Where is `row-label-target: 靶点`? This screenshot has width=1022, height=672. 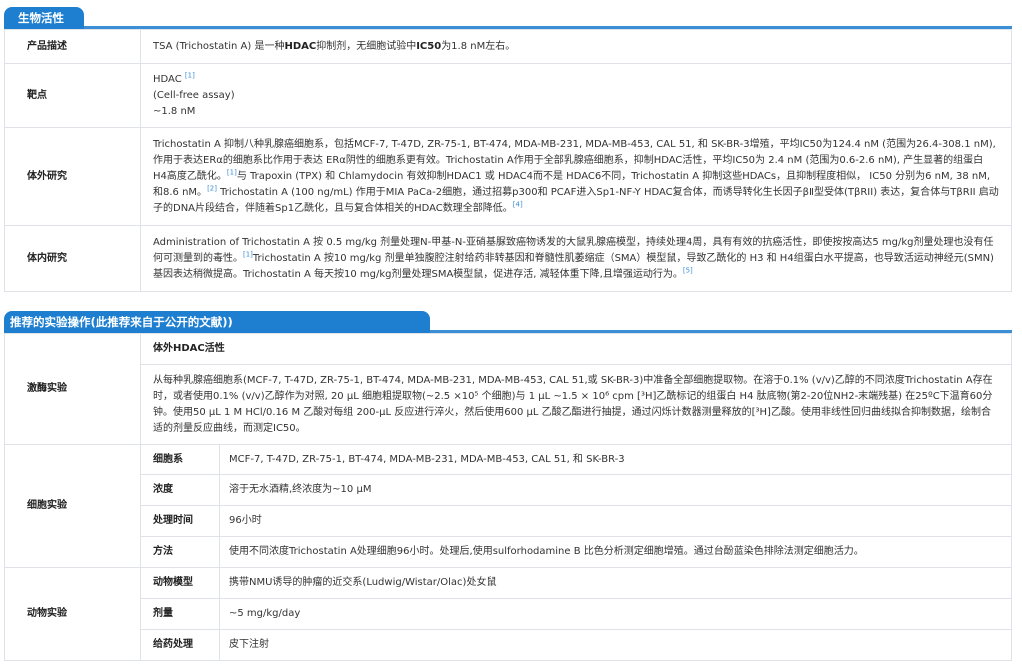 row-label-target: 靶点 is located at coordinates (72, 95).